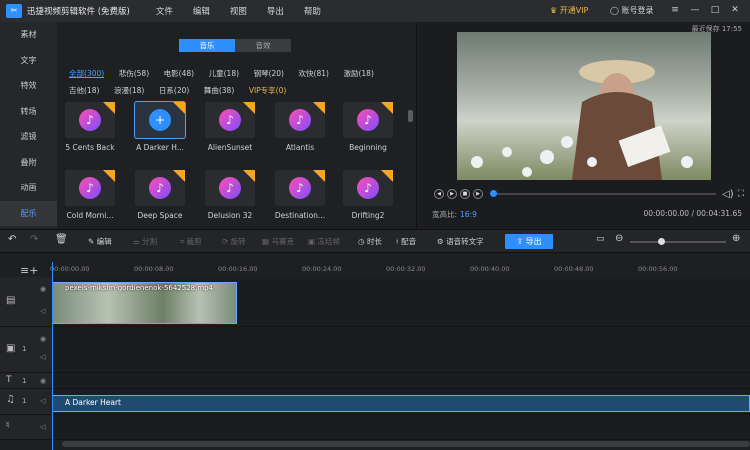  Describe the element at coordinates (600, 239) in the screenshot. I see `fit-icon: ▭` at that location.